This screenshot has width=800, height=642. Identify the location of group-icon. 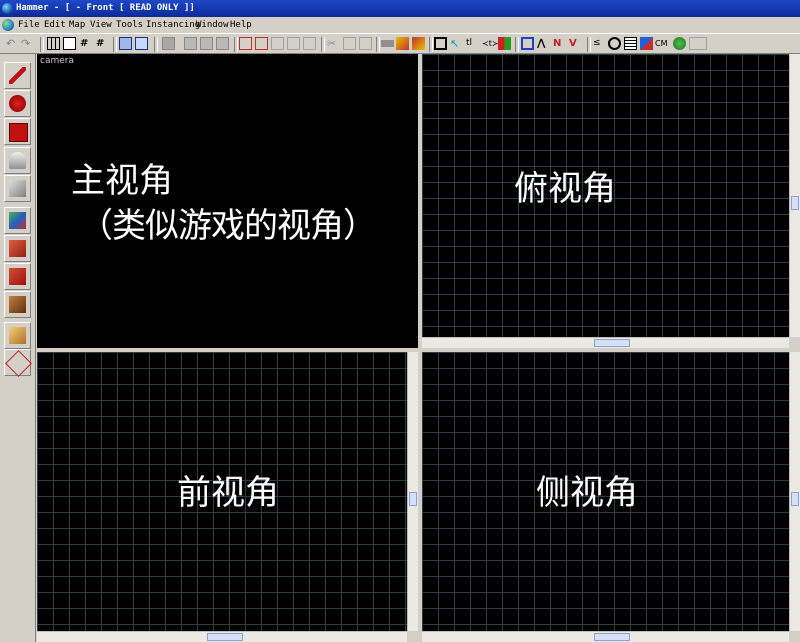
(141, 43).